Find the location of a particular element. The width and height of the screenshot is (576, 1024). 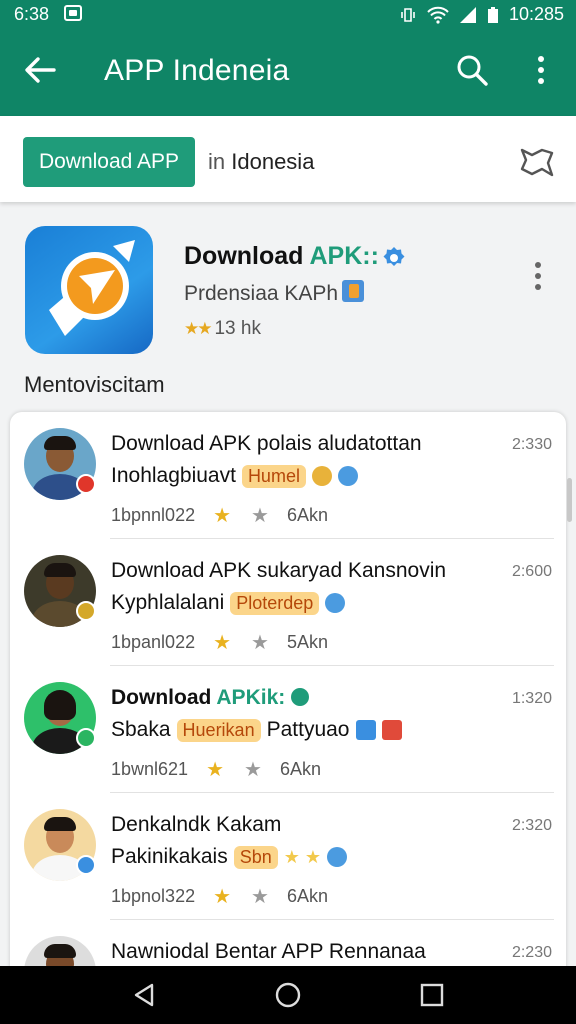

item-subtitle-suffix: Pattyuao is located at coordinates (308, 729).